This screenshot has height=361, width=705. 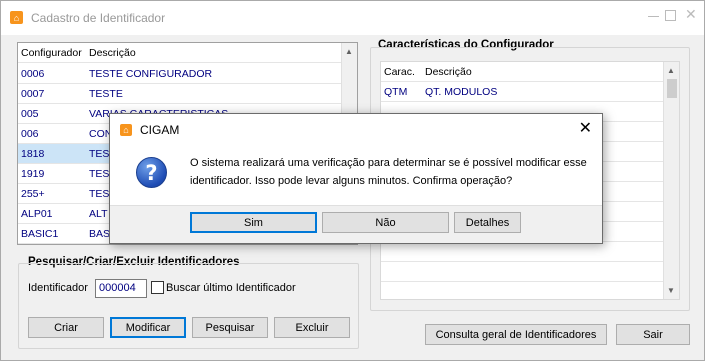 I want to click on buscar-ultimo-checkbox, so click(x=157, y=287).